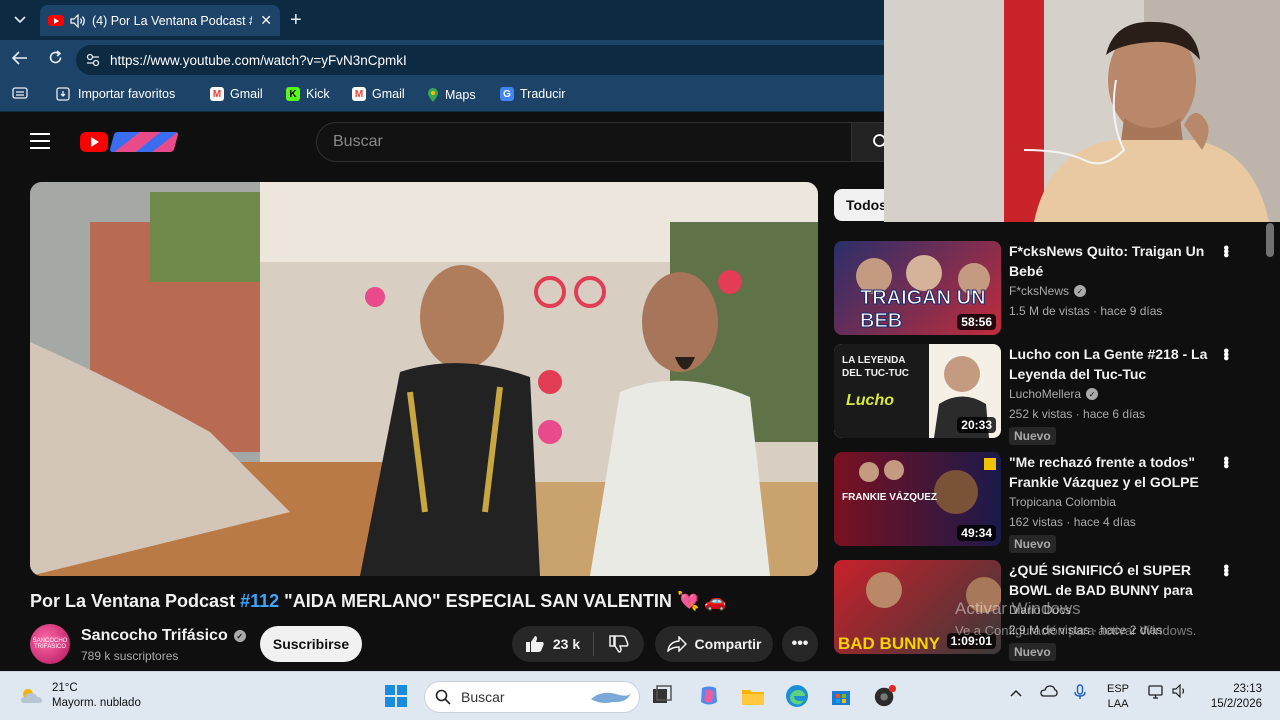 This screenshot has width=1280, height=720. I want to click on share-button: Compartir, so click(714, 644).